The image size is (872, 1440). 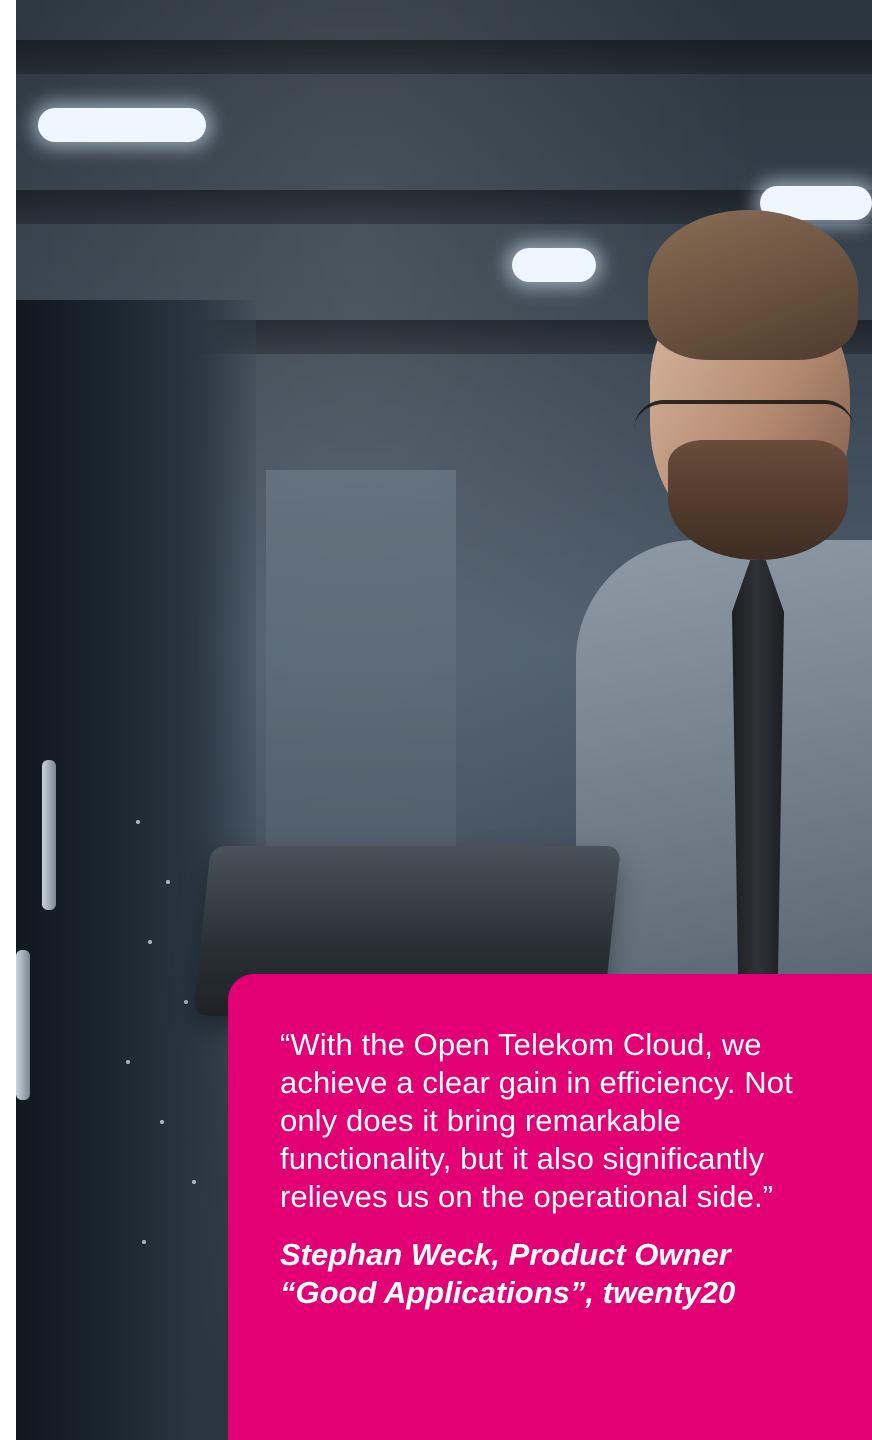 What do you see at coordinates (744, 422) in the screenshot?
I see `glasses` at bounding box center [744, 422].